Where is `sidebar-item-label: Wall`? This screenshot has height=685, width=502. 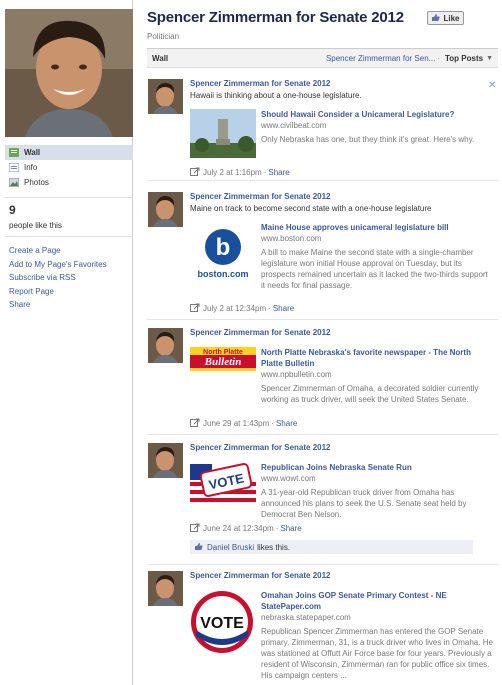 sidebar-item-label: Wall is located at coordinates (32, 152).